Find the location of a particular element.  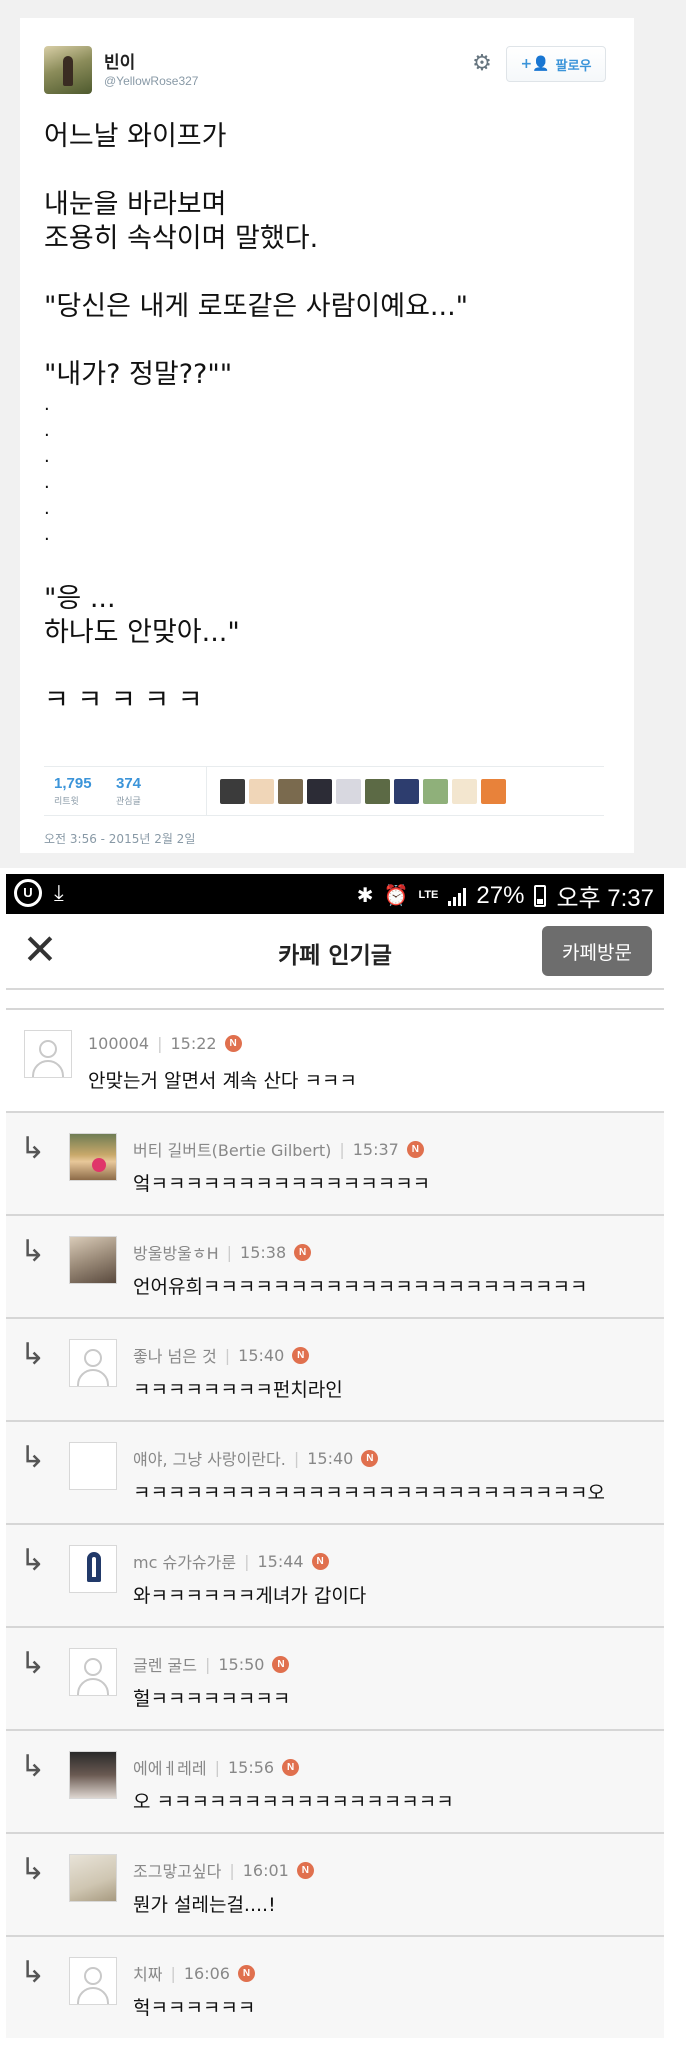

tweet-line: ㅋ ㅋ ㅋ ㅋ ㅋ is located at coordinates (123, 700).